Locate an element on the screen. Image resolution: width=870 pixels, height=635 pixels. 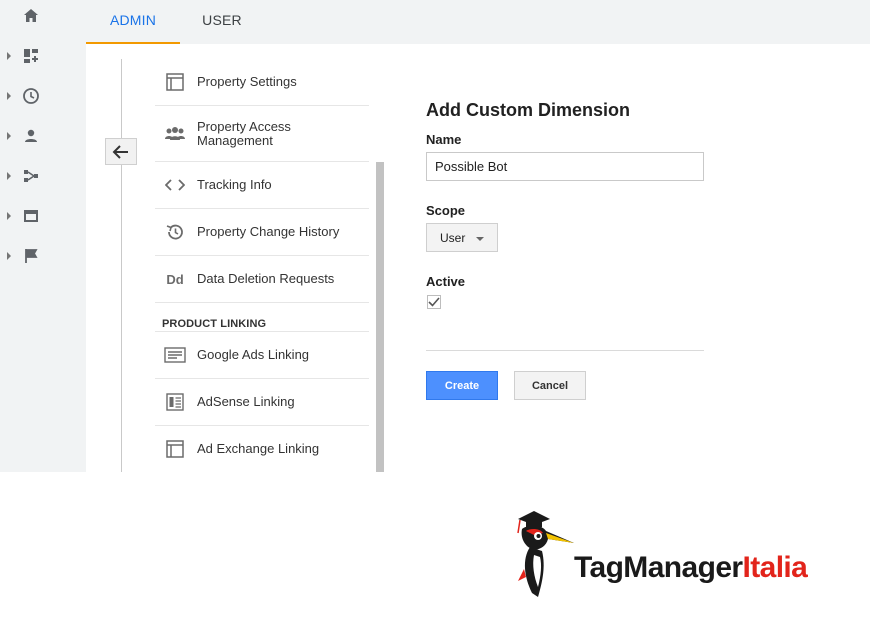
menu-item-adsense-linking: AdSense Linking is located at coordinates (262, 402).